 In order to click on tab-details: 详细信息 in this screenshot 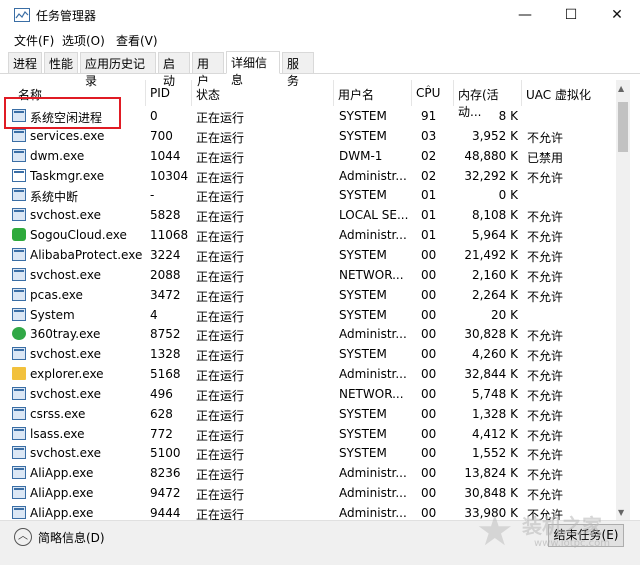, I will do `click(253, 69)`.